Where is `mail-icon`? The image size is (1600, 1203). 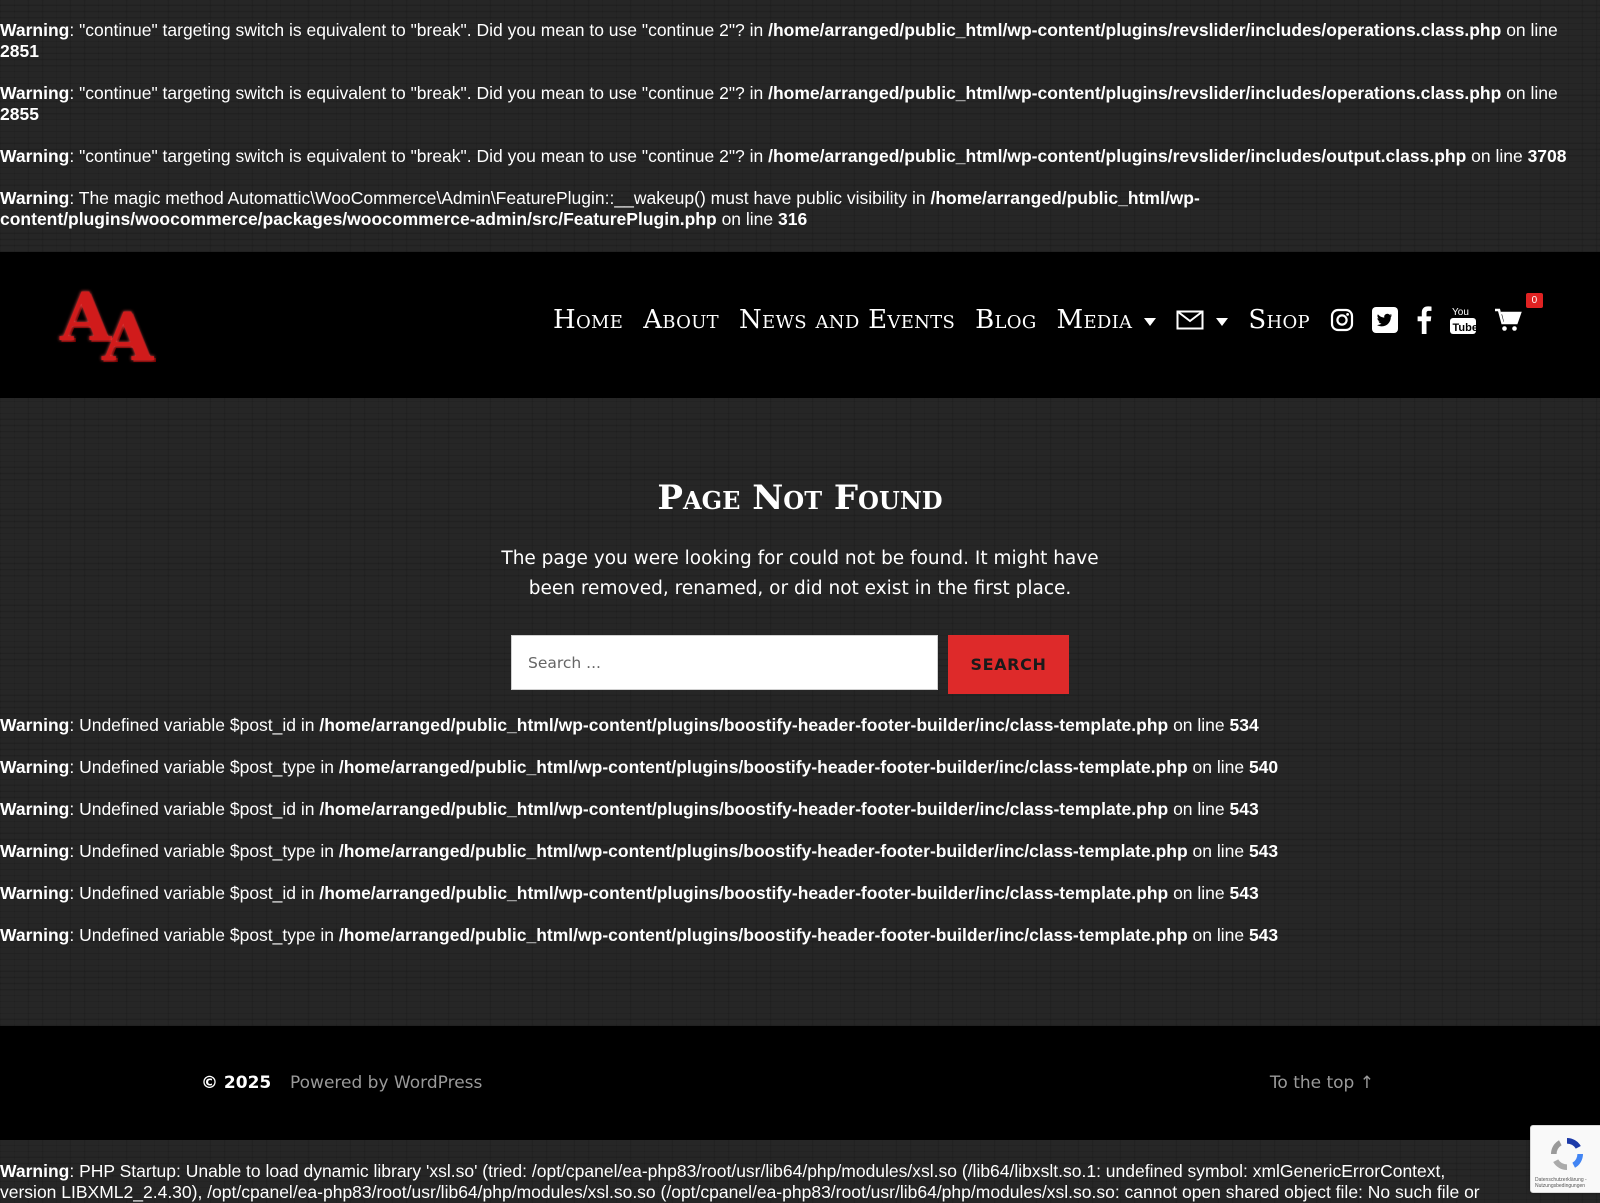 mail-icon is located at coordinates (1190, 320).